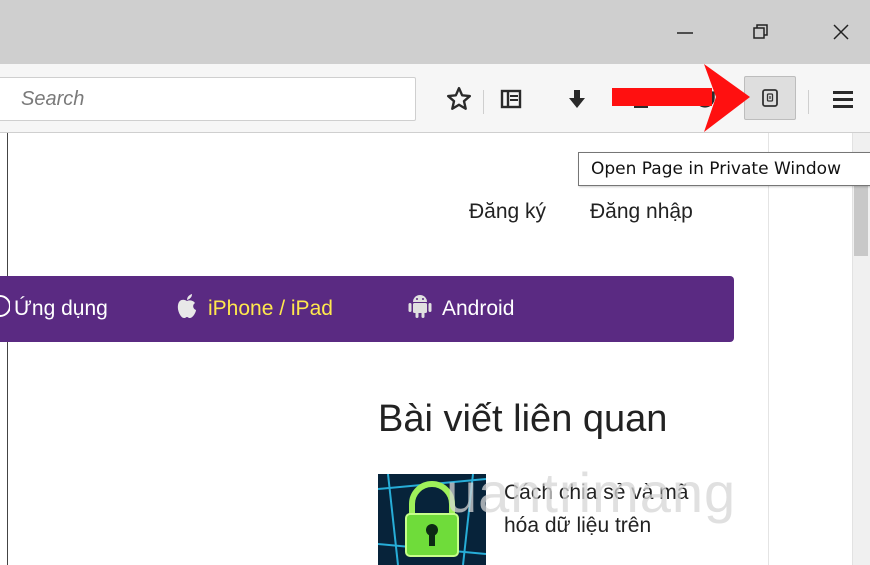 This screenshot has width=870, height=565. I want to click on nav-item-android: Android, so click(461, 309).